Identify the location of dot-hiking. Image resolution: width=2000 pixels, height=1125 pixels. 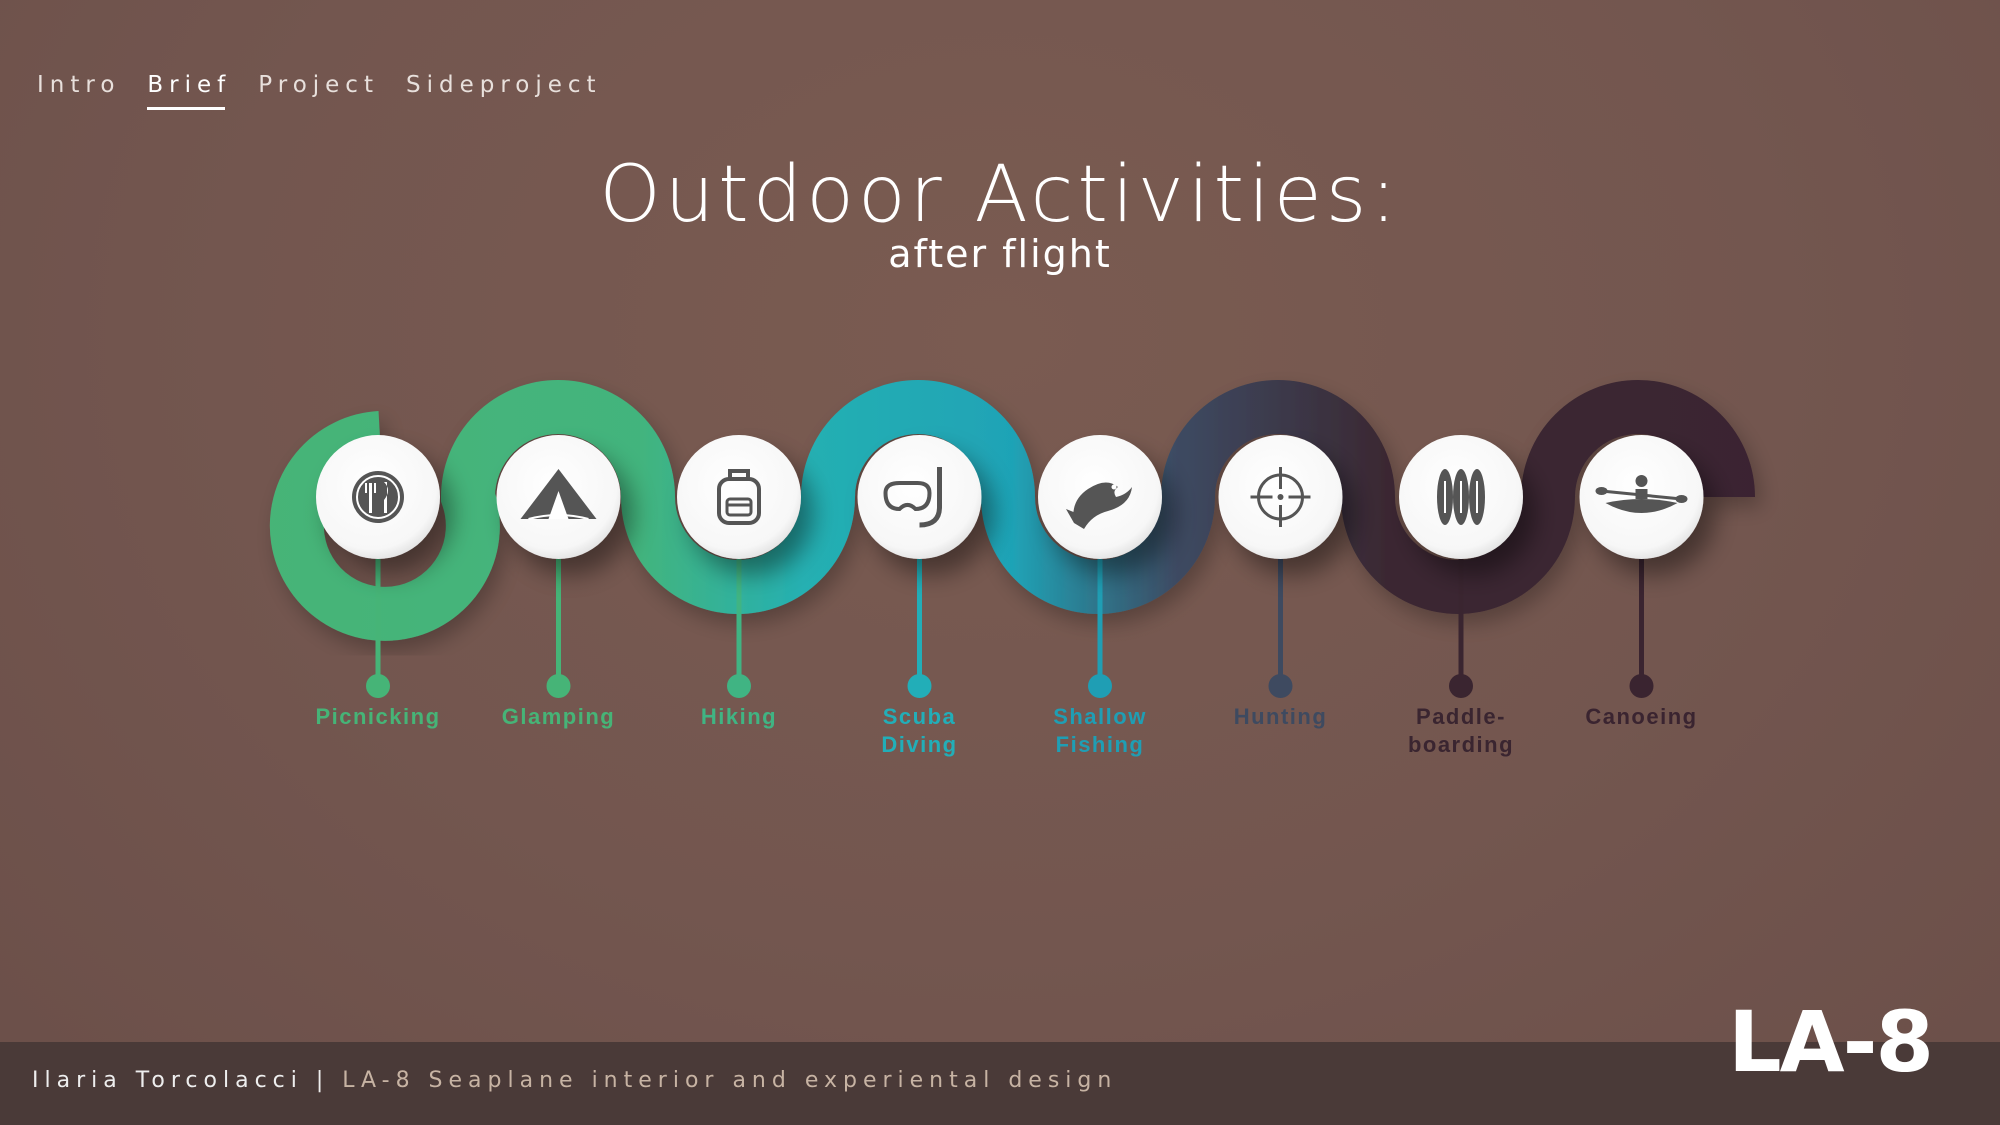
(739, 686).